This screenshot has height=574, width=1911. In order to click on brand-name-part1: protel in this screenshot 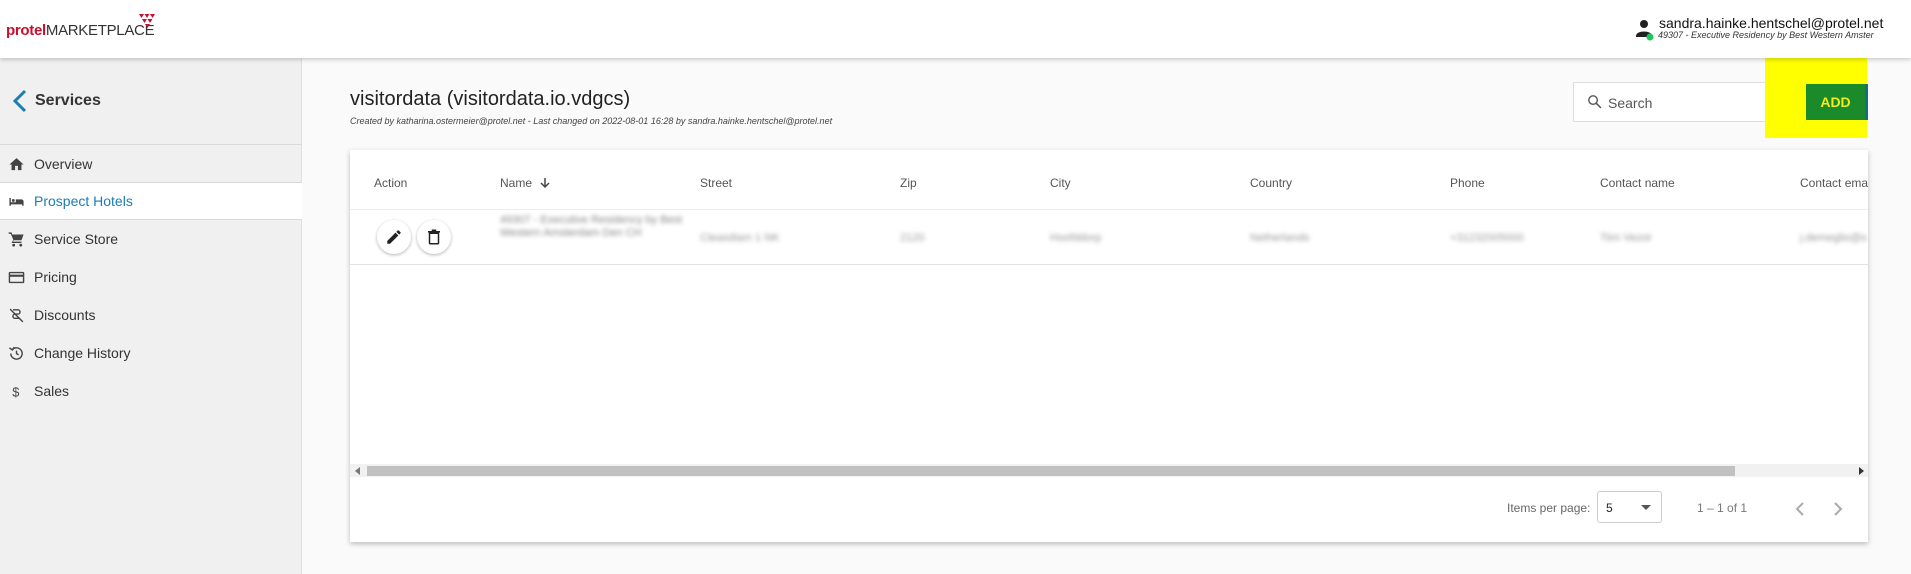, I will do `click(26, 30)`.